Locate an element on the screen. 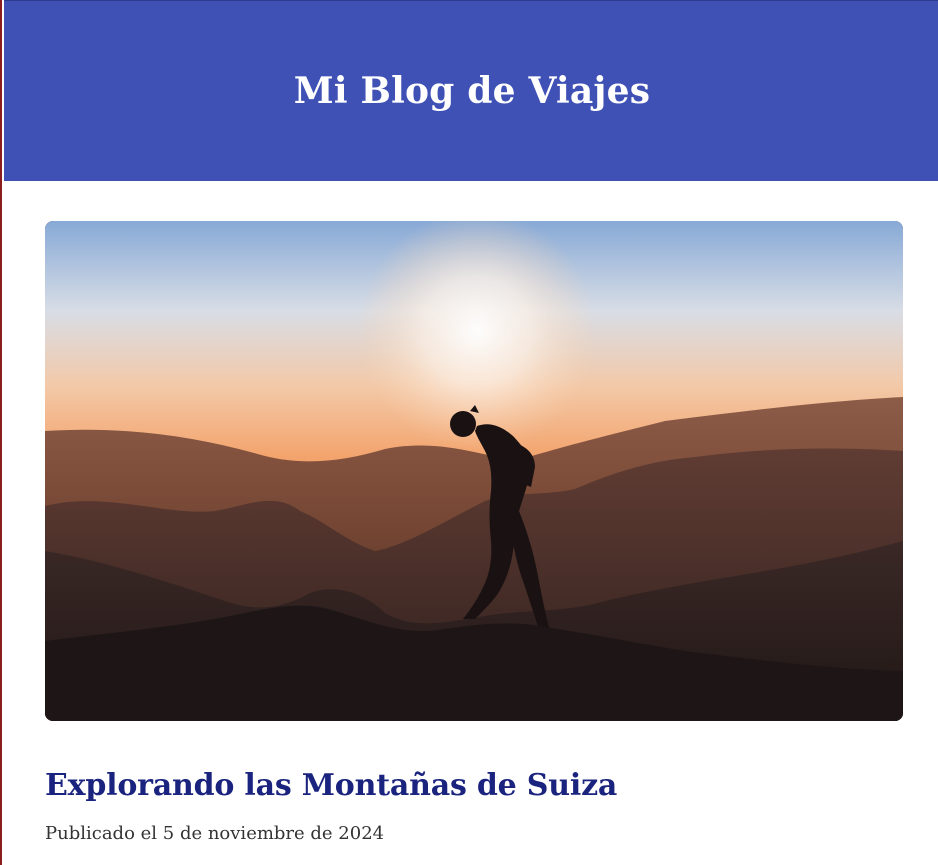 The image size is (938, 865). site-title: Mi Blog de Viajes is located at coordinates (472, 91).